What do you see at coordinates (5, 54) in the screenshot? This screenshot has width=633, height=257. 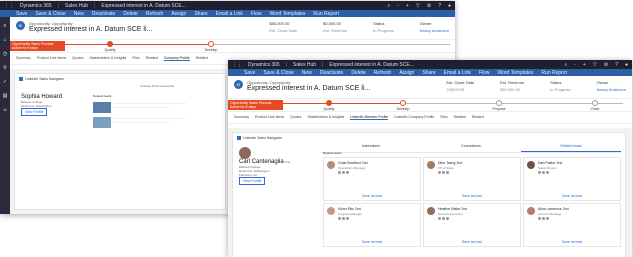 I see `recent-icon: ◷` at bounding box center [5, 54].